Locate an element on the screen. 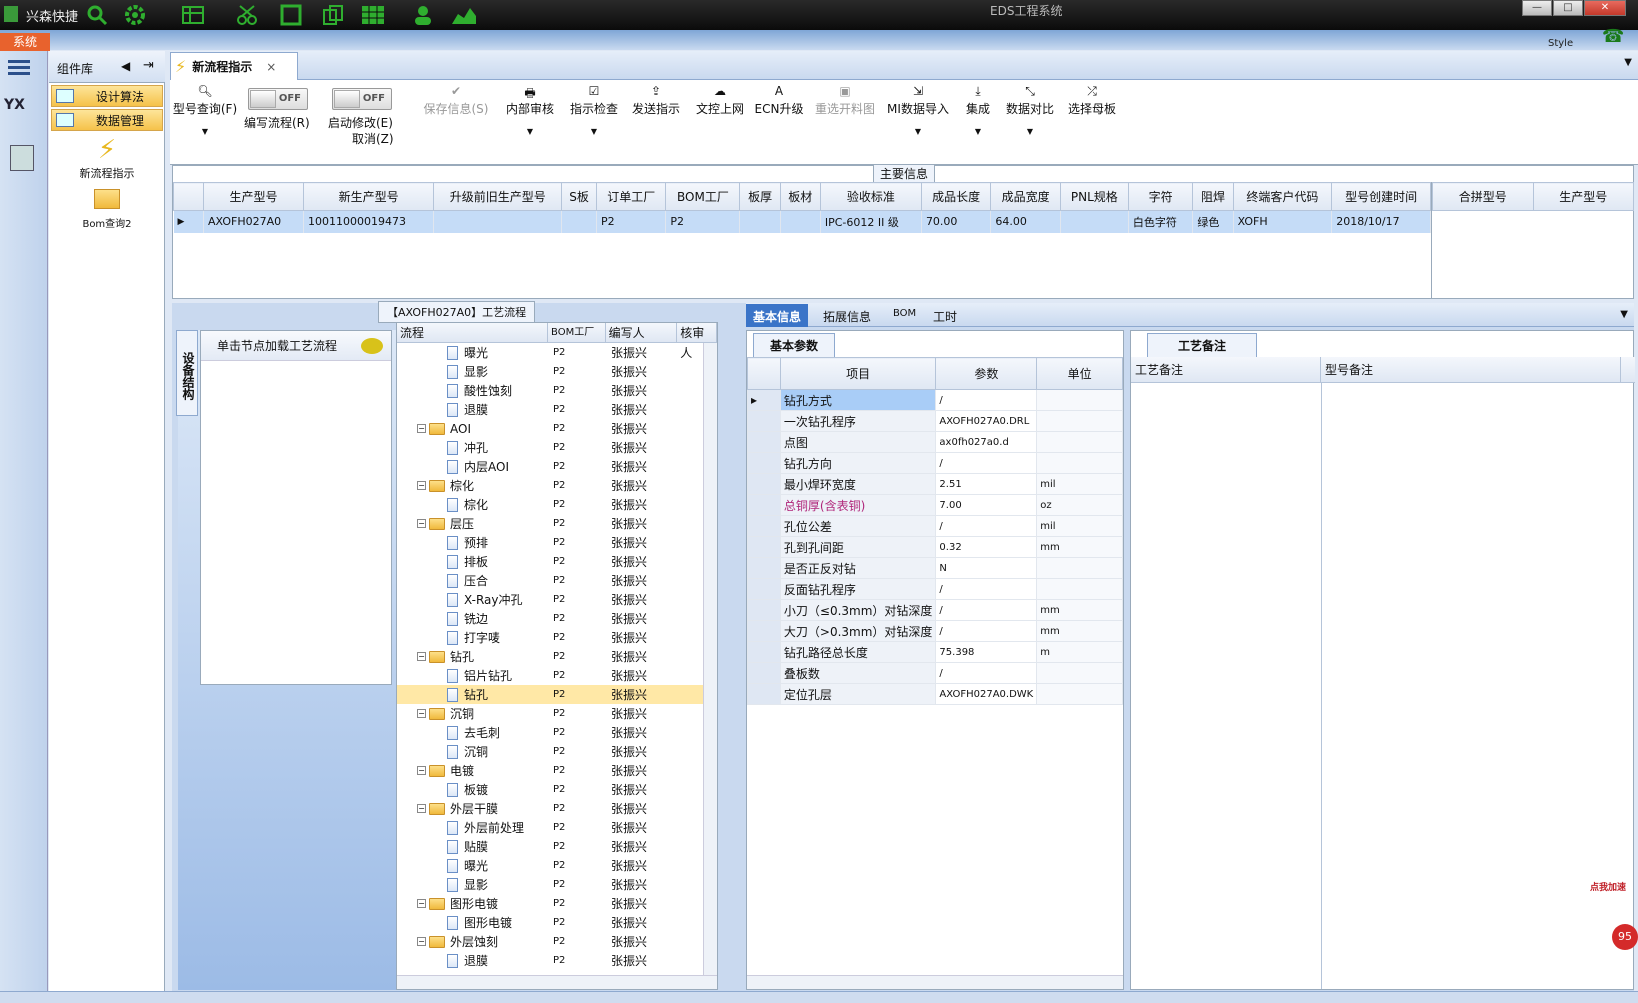  film-icon is located at coordinates (291, 15).